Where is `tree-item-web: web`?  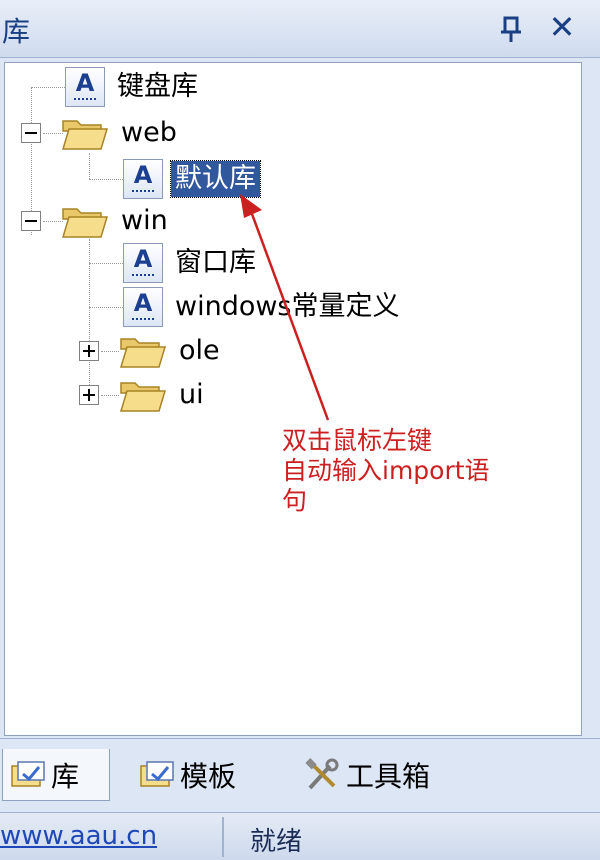 tree-item-web: web is located at coordinates (121, 133).